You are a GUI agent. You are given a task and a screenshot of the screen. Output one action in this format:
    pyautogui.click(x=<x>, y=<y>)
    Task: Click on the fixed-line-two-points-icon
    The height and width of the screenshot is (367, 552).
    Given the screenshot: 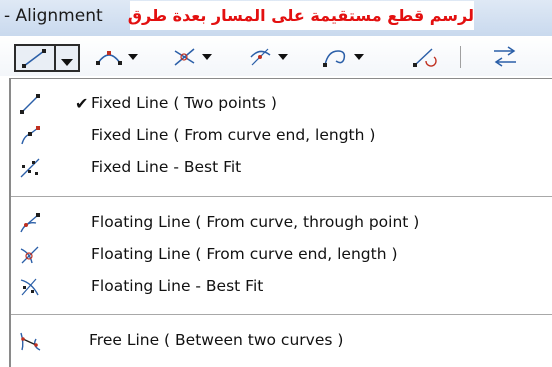 What is the action you would take?
    pyautogui.click(x=30, y=104)
    